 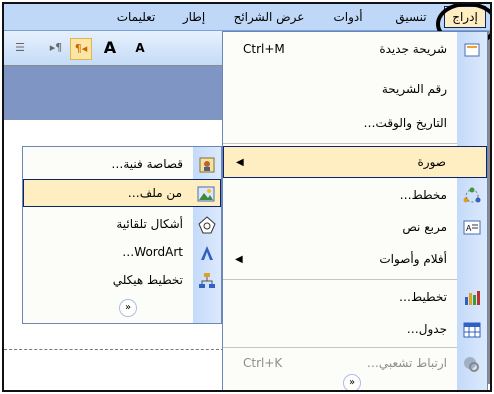 What do you see at coordinates (114, 93) in the screenshot?
I see `pane-header` at bounding box center [114, 93].